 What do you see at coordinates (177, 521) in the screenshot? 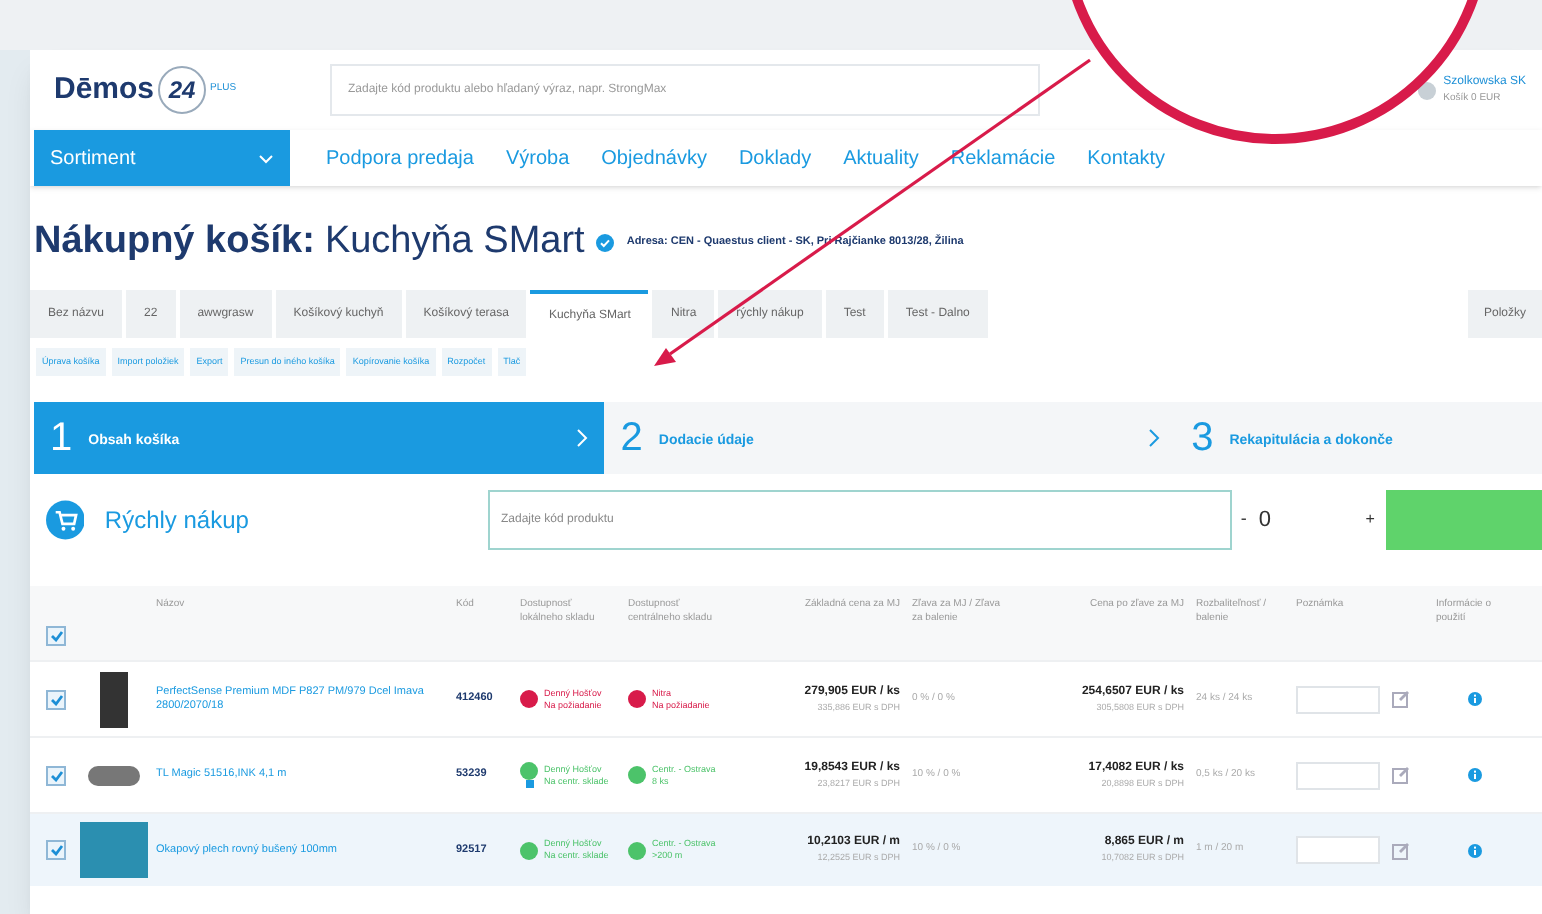
I see `quick-buy-title: Rýchly nákup` at bounding box center [177, 521].